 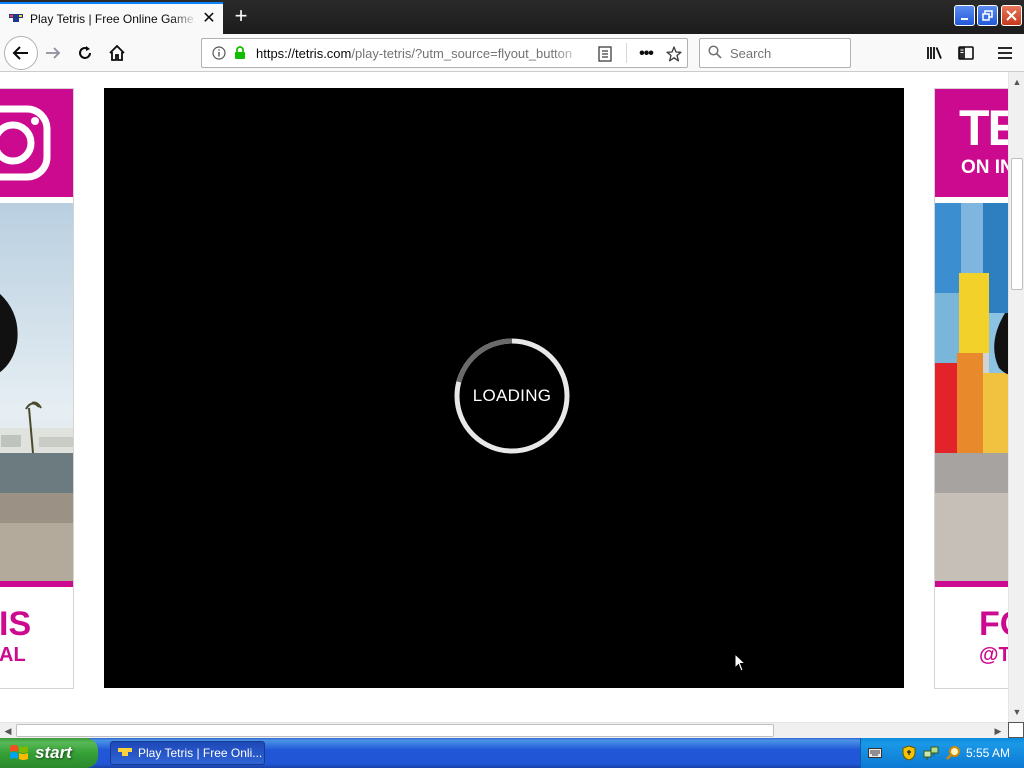 I want to click on bookmark-star-icon, so click(x=674, y=54).